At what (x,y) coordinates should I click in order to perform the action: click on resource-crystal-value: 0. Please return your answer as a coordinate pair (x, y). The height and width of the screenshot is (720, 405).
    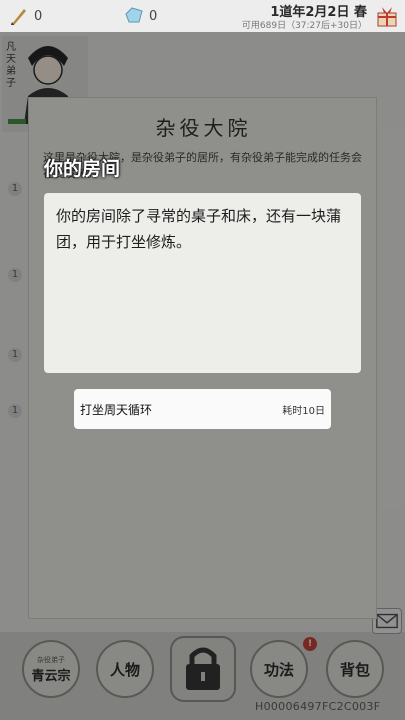
    Looking at the image, I should click on (153, 16).